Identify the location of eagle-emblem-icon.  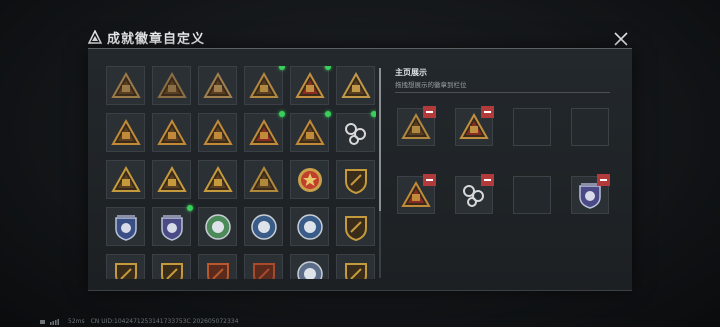
(263, 178).